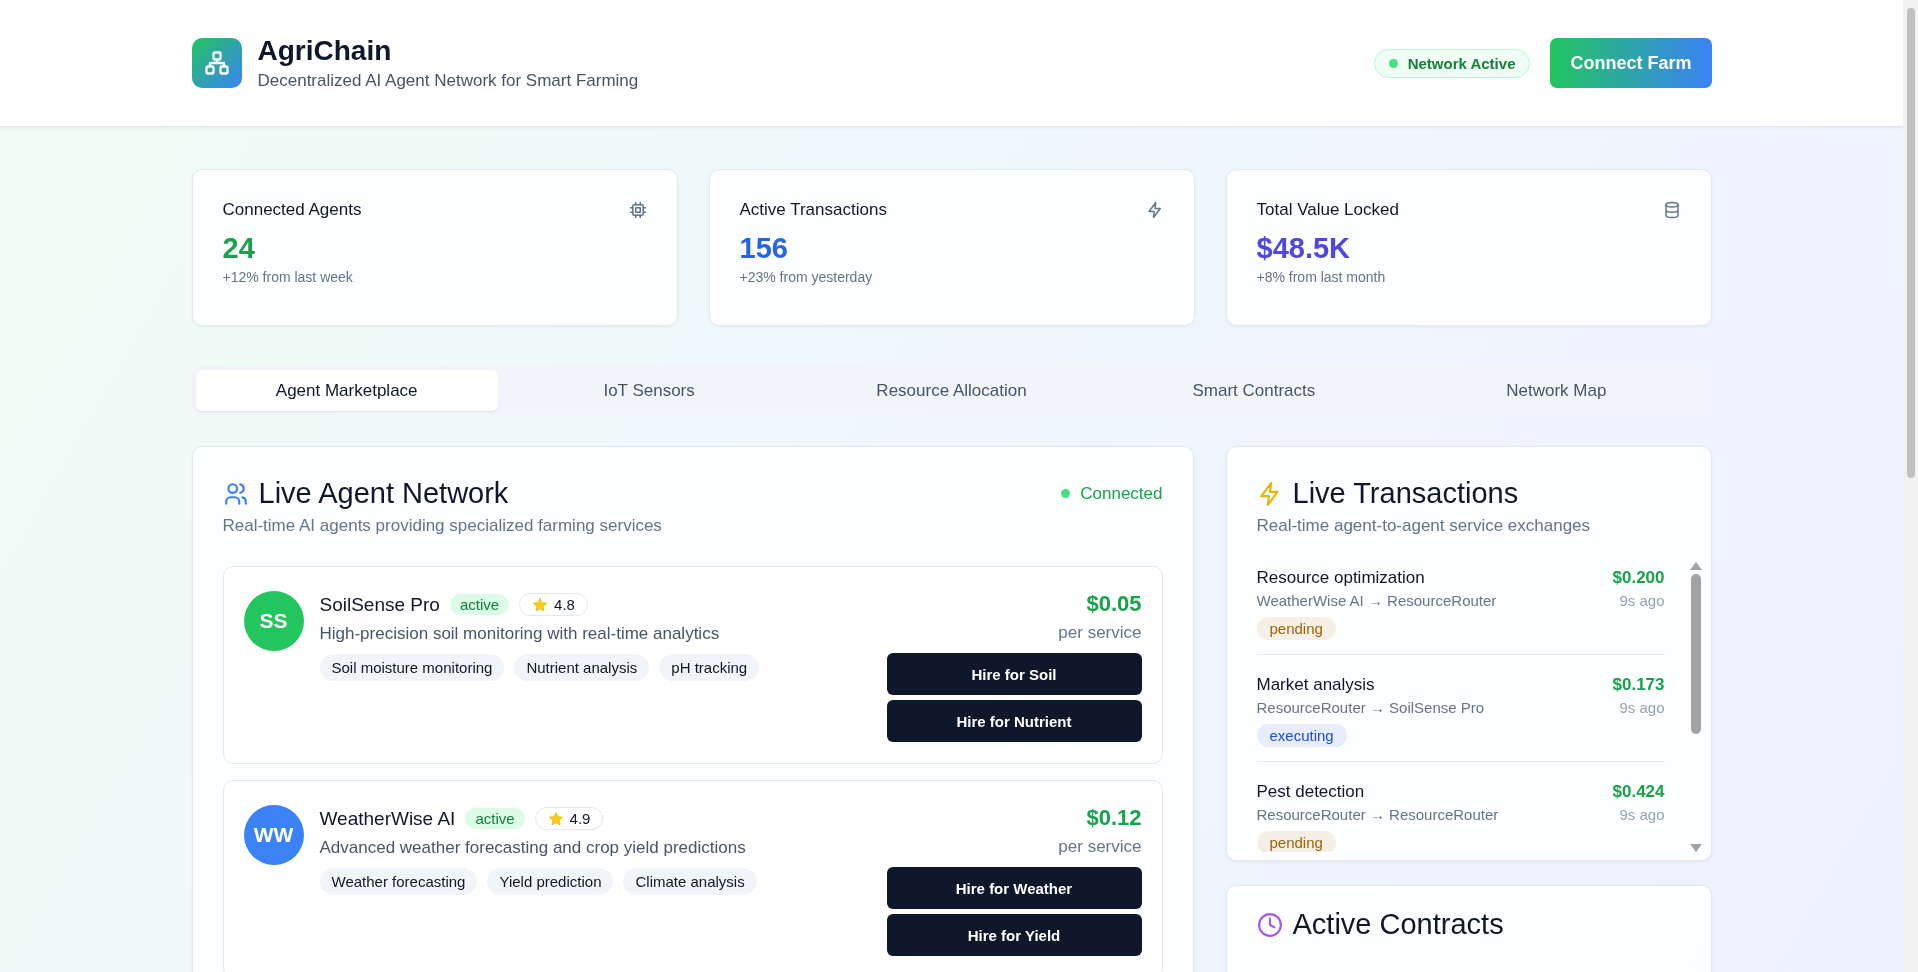 The height and width of the screenshot is (972, 1918). Describe the element at coordinates (582, 667) in the screenshot. I see `capability-tag: Nutrient analysis` at that location.